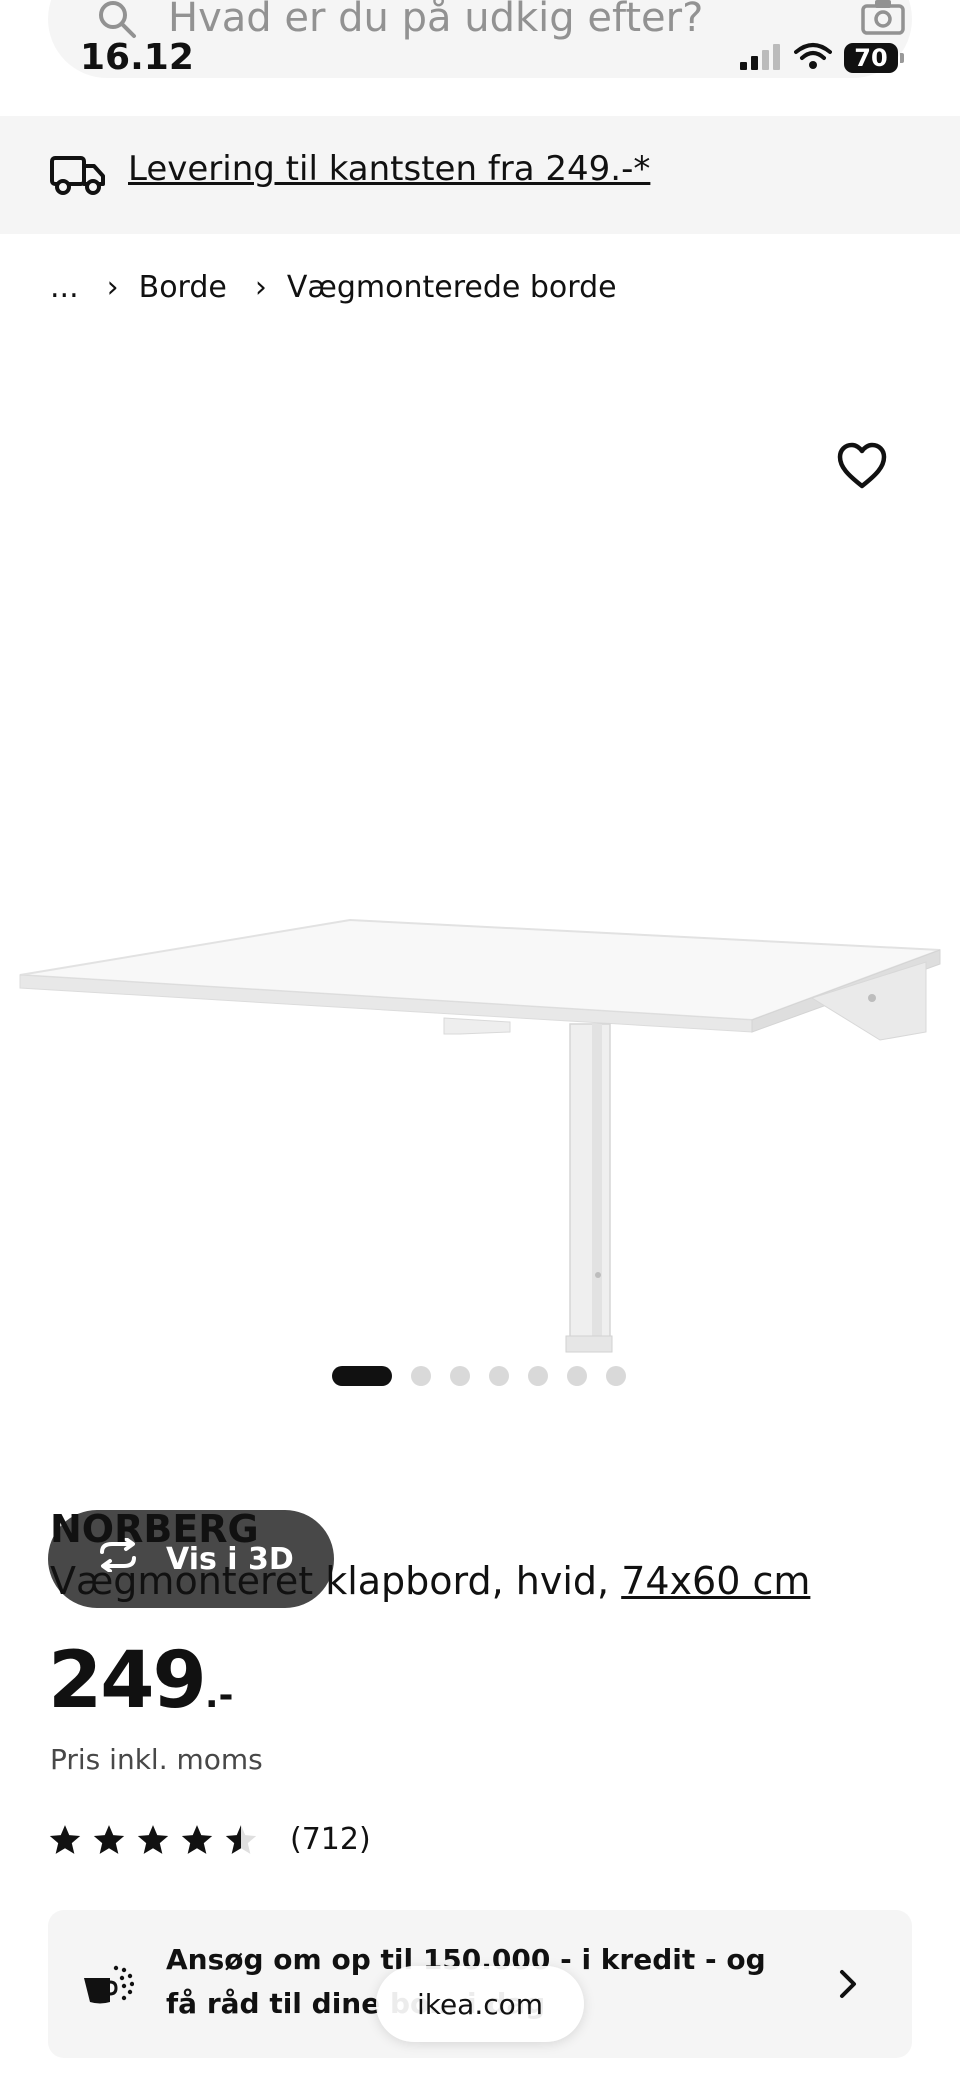 This screenshot has width=960, height=2078. What do you see at coordinates (871, 58) in the screenshot?
I see `battery-indicator: 70` at bounding box center [871, 58].